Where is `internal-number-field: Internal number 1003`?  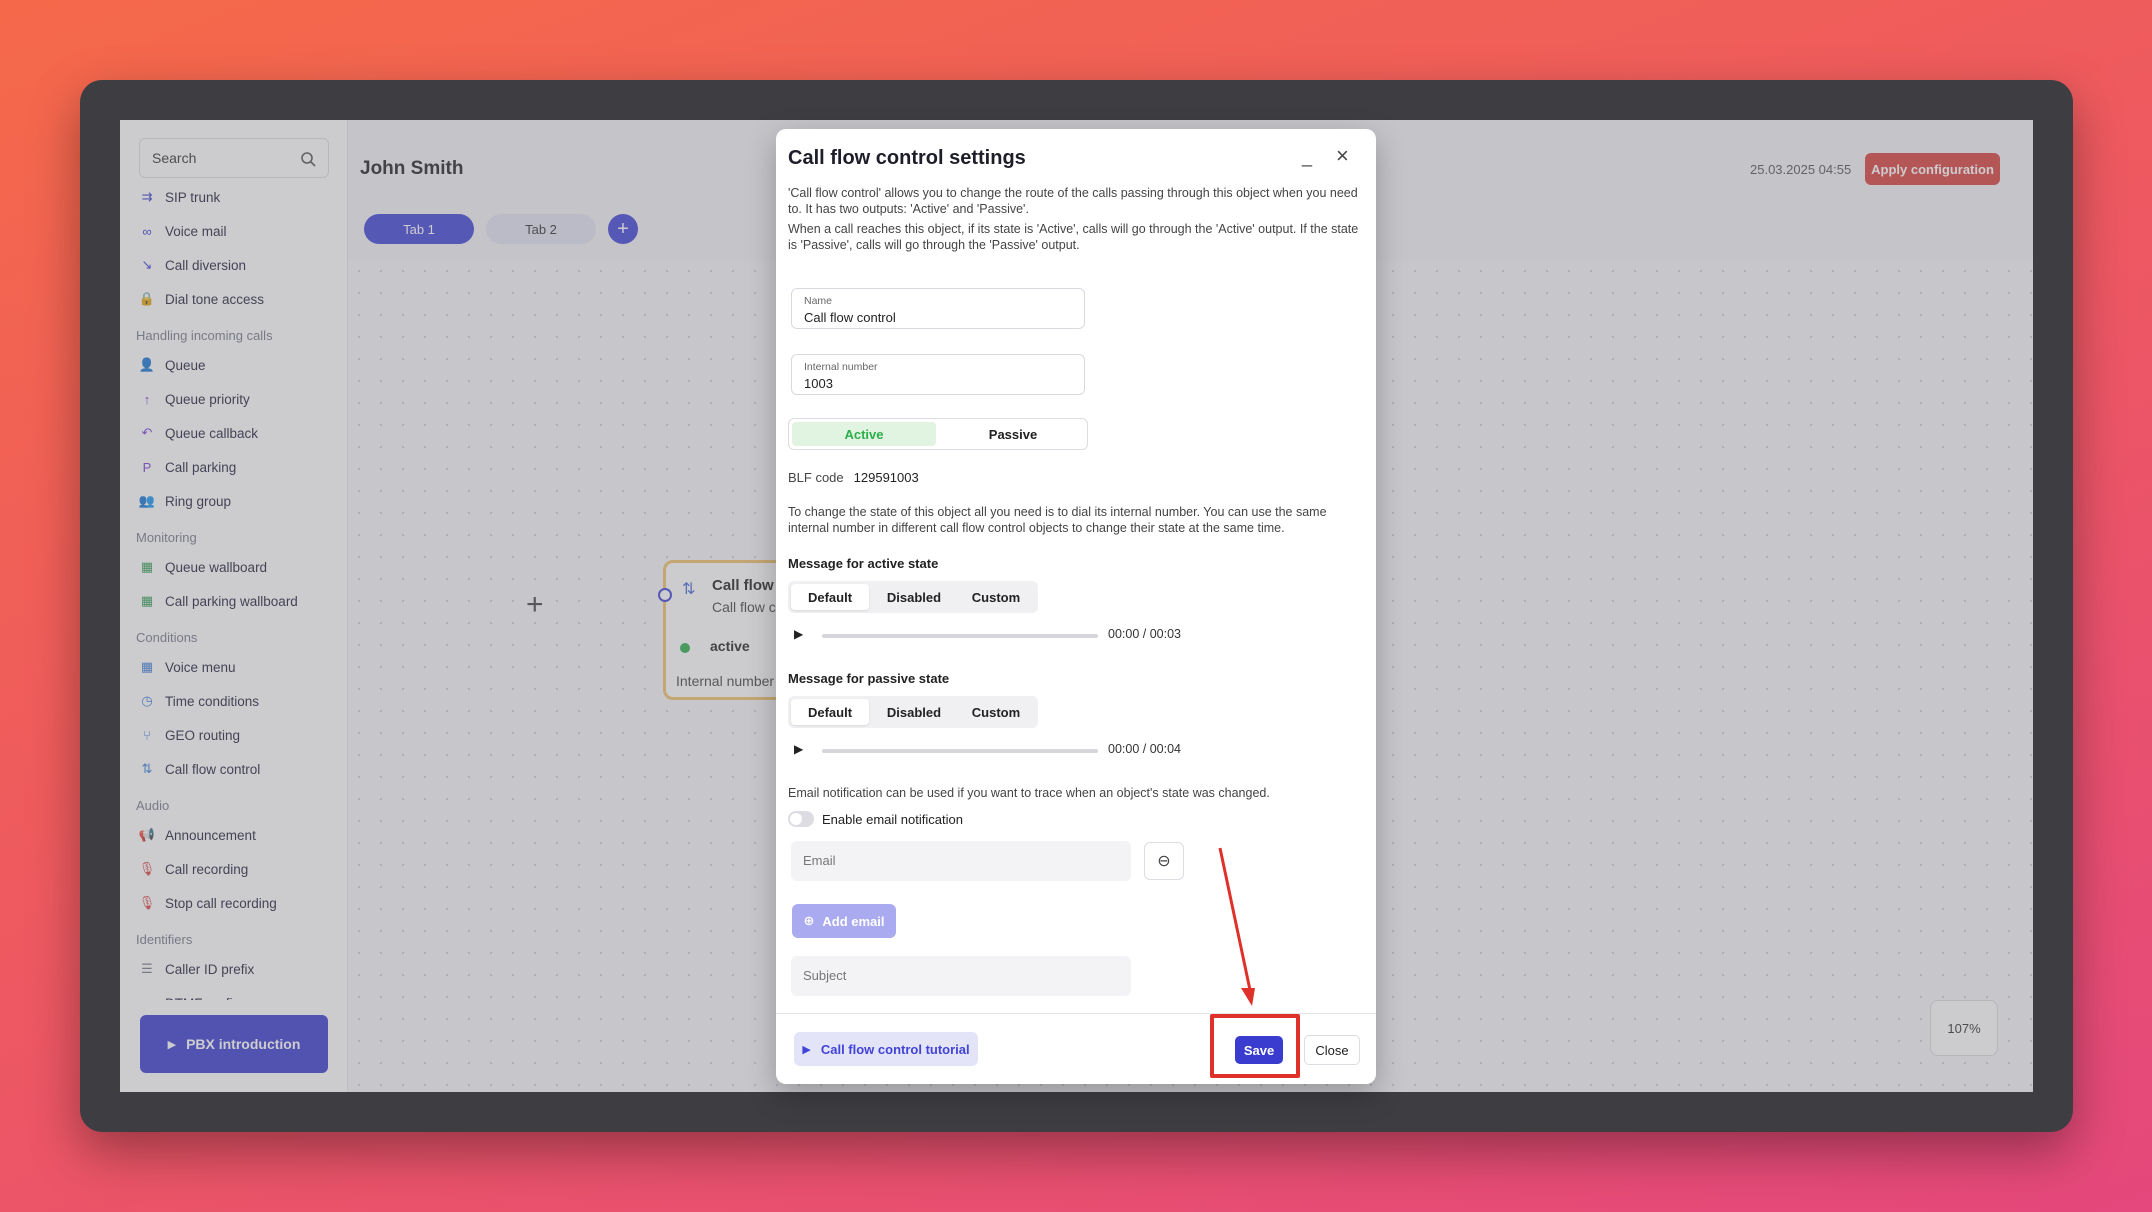
internal-number-field: Internal number 1003 is located at coordinates (938, 374).